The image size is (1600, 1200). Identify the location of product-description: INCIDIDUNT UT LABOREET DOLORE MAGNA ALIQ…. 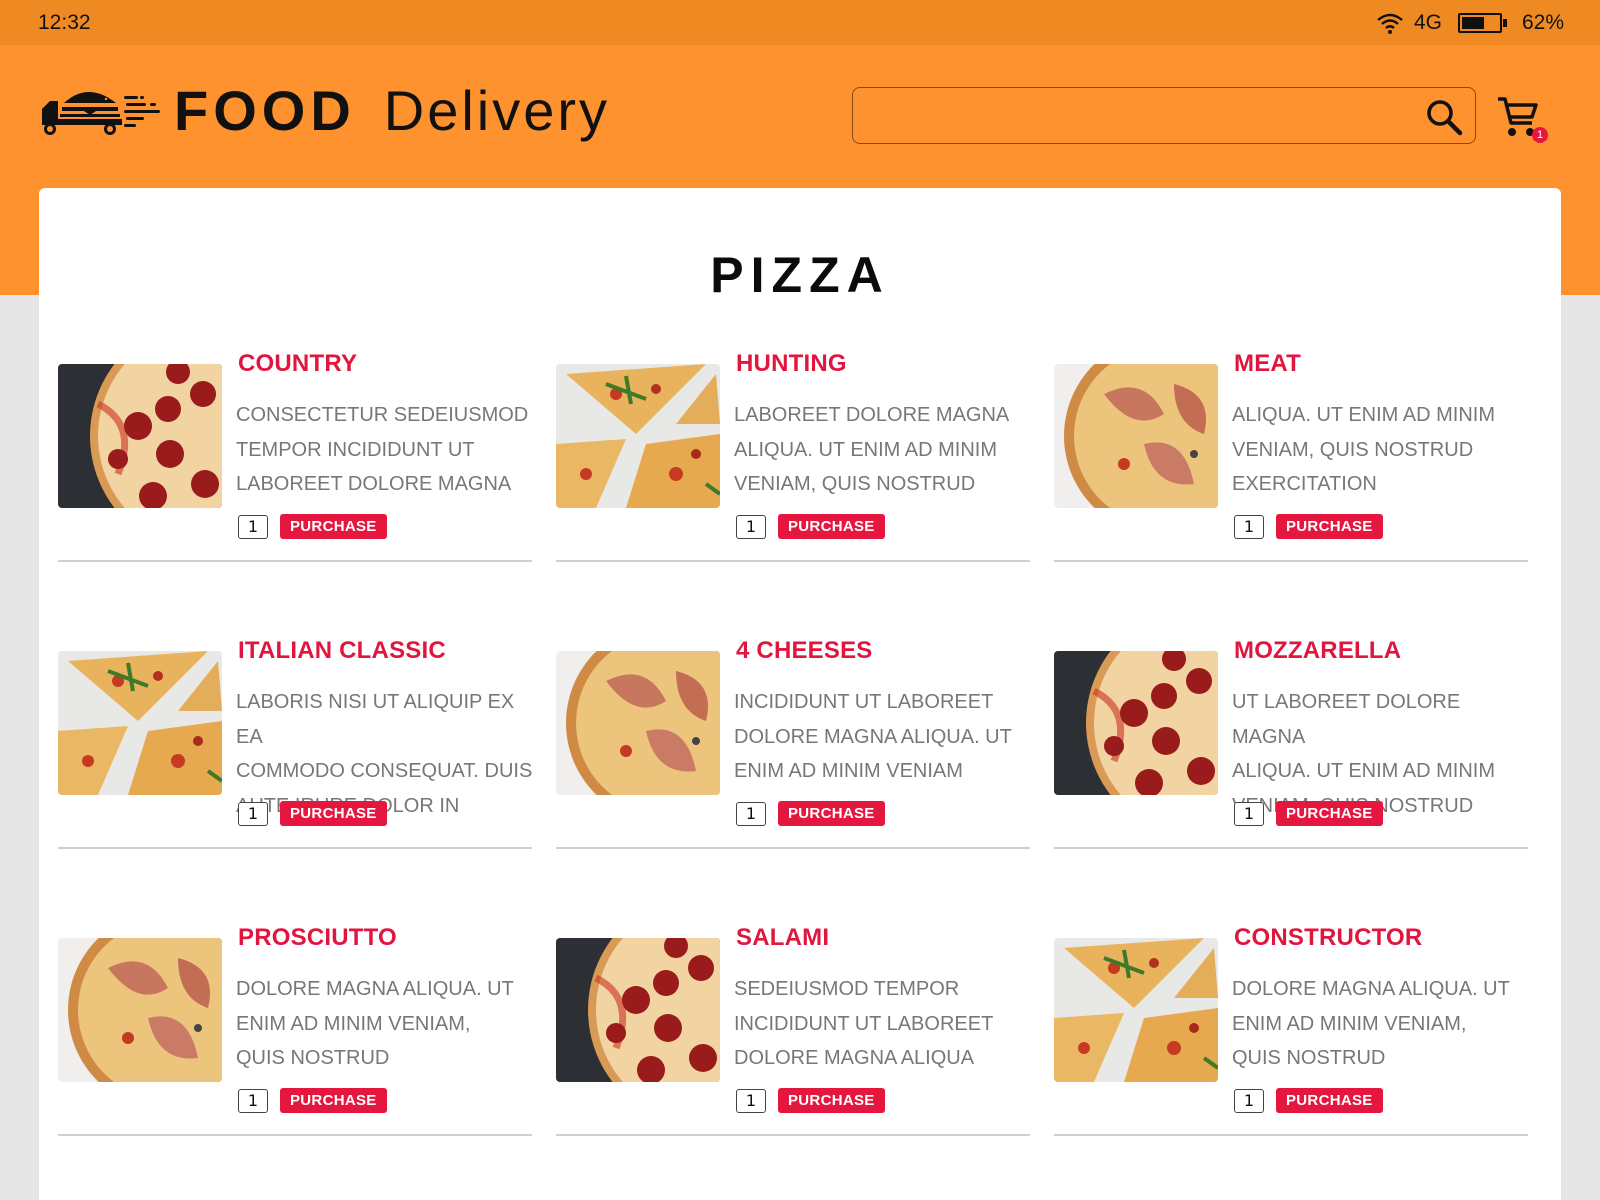
(873, 736).